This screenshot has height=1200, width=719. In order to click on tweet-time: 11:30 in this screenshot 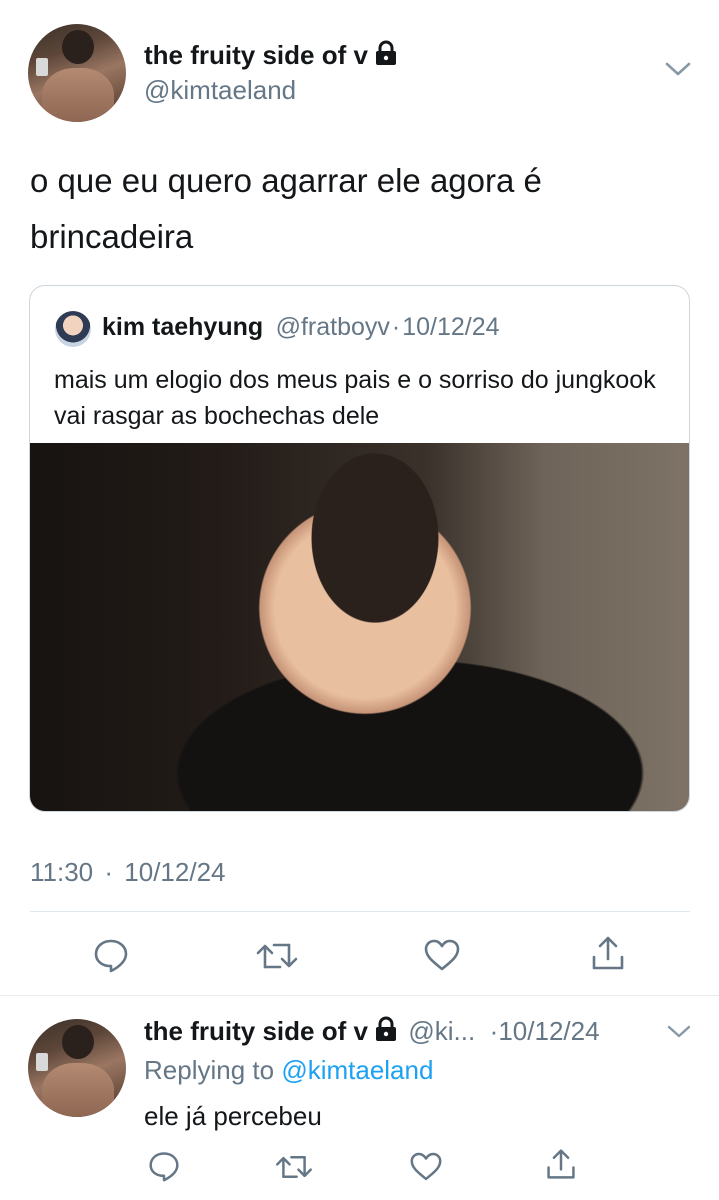, I will do `click(62, 872)`.